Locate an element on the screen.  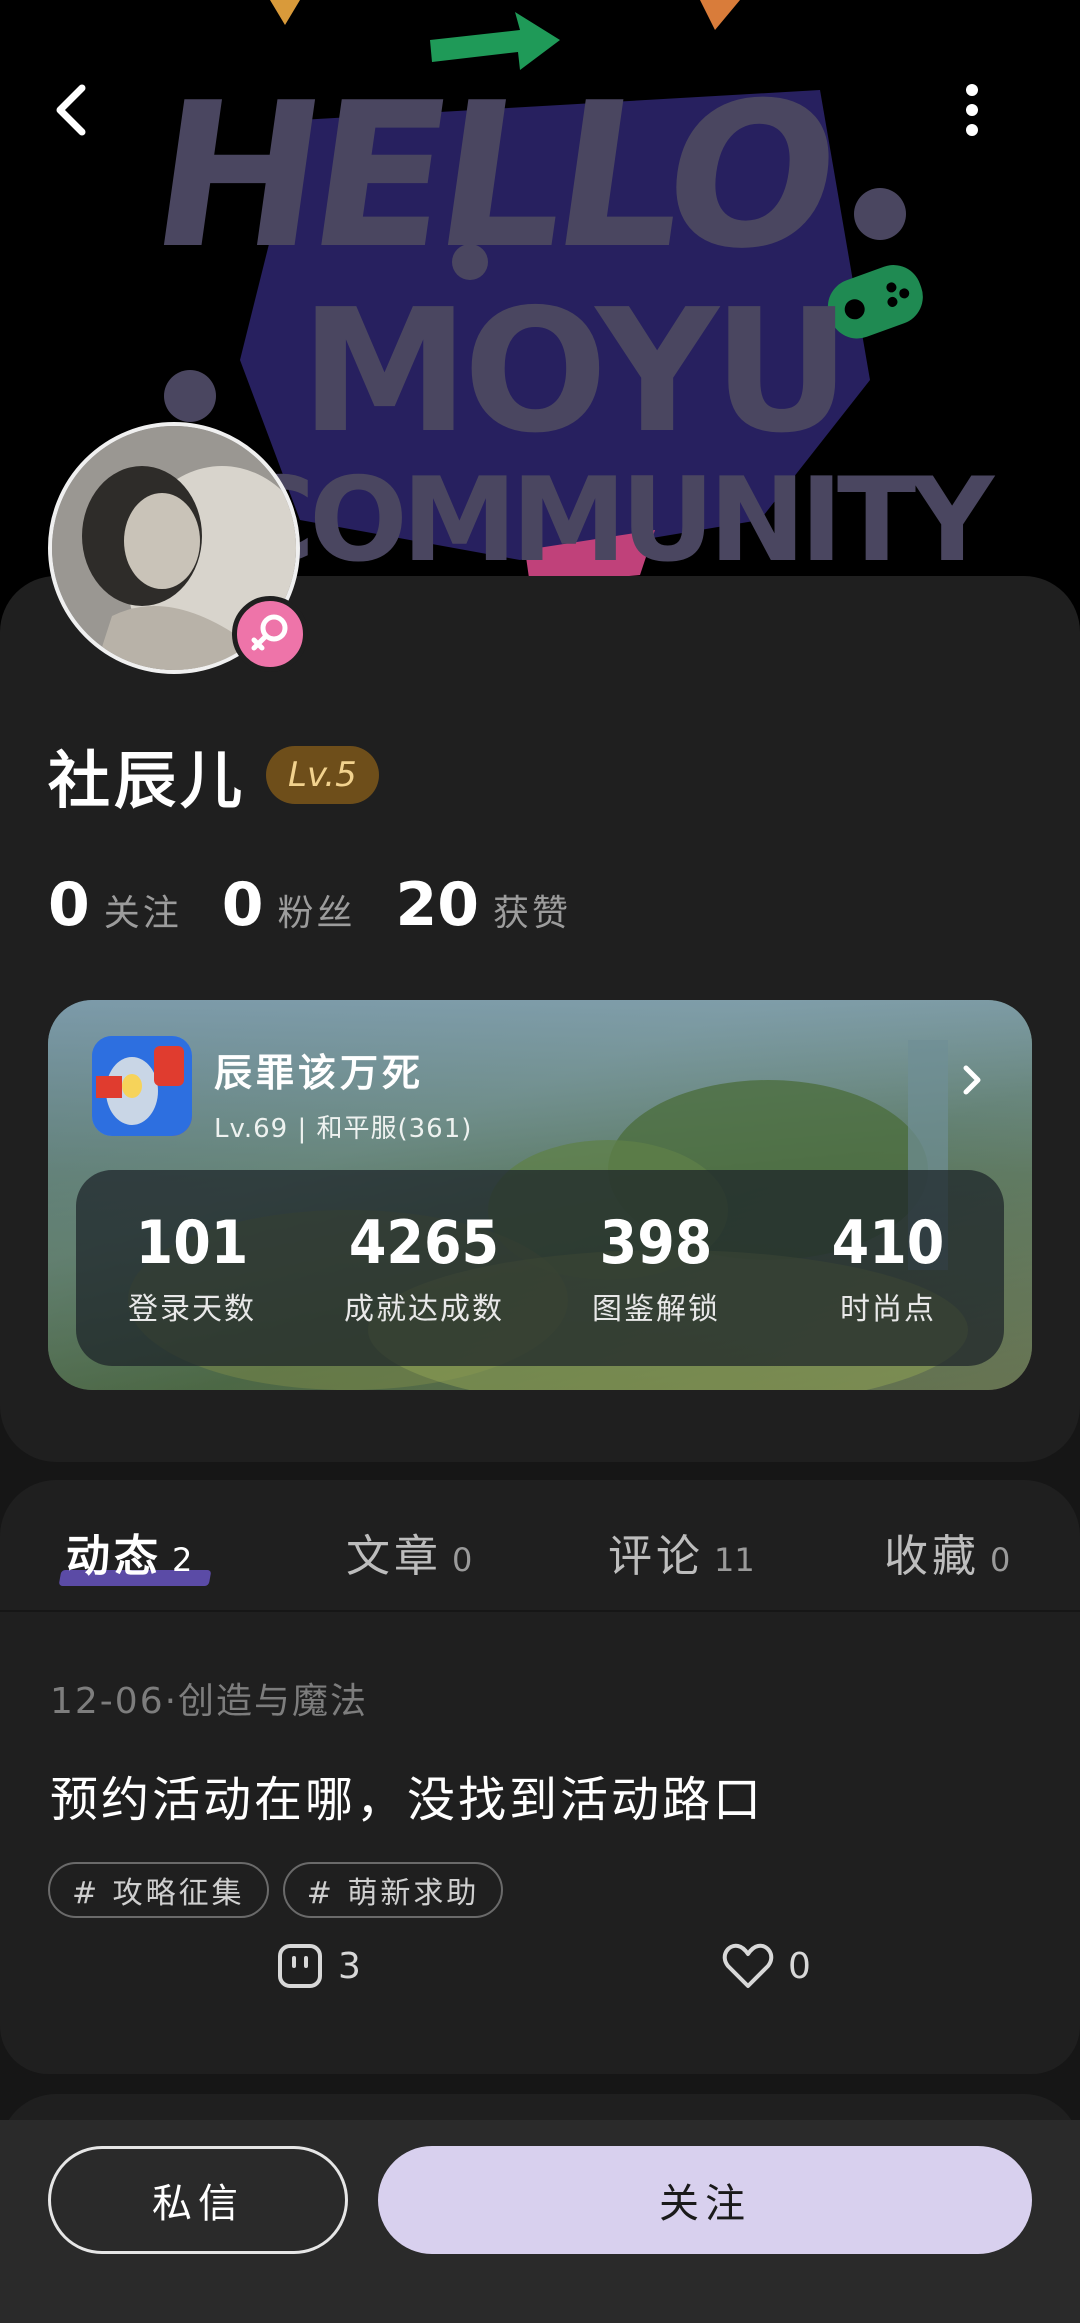
chevron-right-icon is located at coordinates (972, 1080).